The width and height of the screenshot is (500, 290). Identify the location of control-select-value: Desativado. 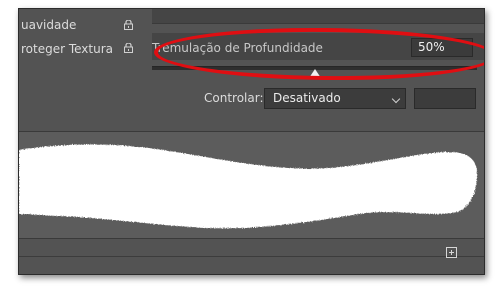
(307, 98).